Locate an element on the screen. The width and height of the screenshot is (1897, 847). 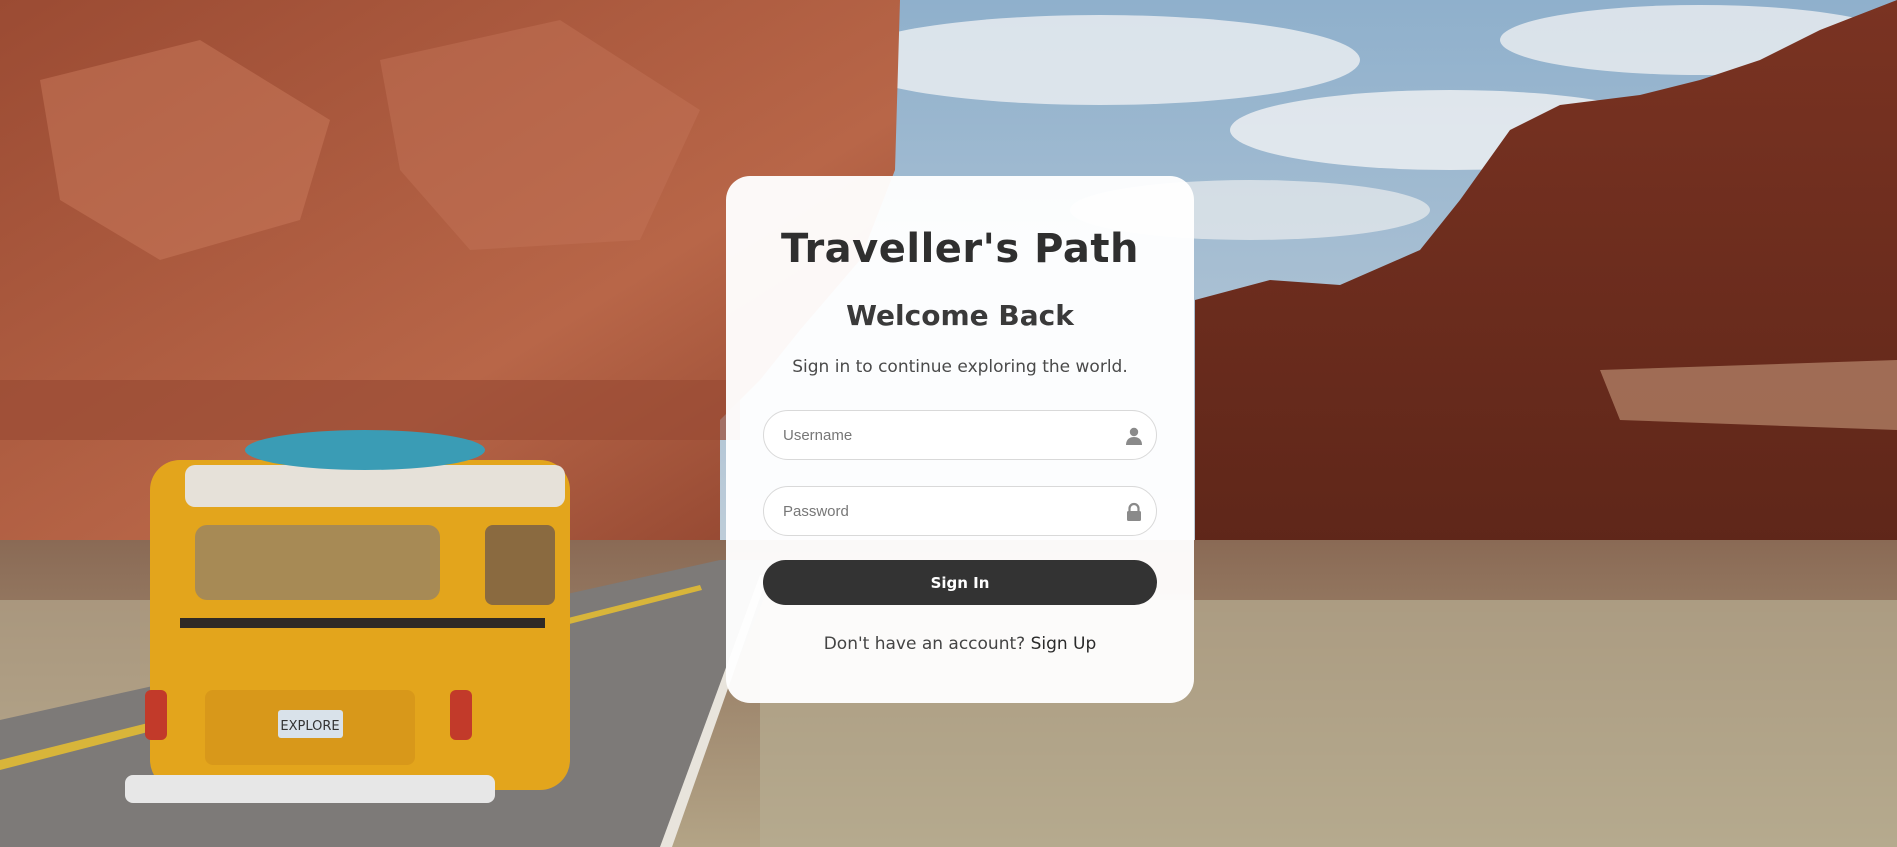
welcome-heading: Welcome Back is located at coordinates (960, 315).